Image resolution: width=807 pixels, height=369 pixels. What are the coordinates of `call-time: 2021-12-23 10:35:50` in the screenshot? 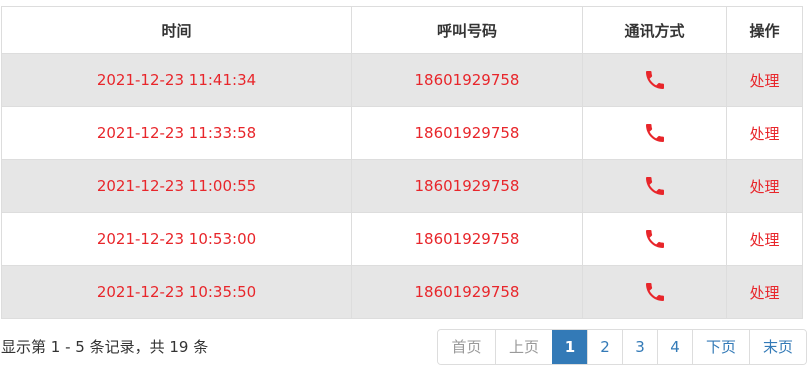 It's located at (176, 292).